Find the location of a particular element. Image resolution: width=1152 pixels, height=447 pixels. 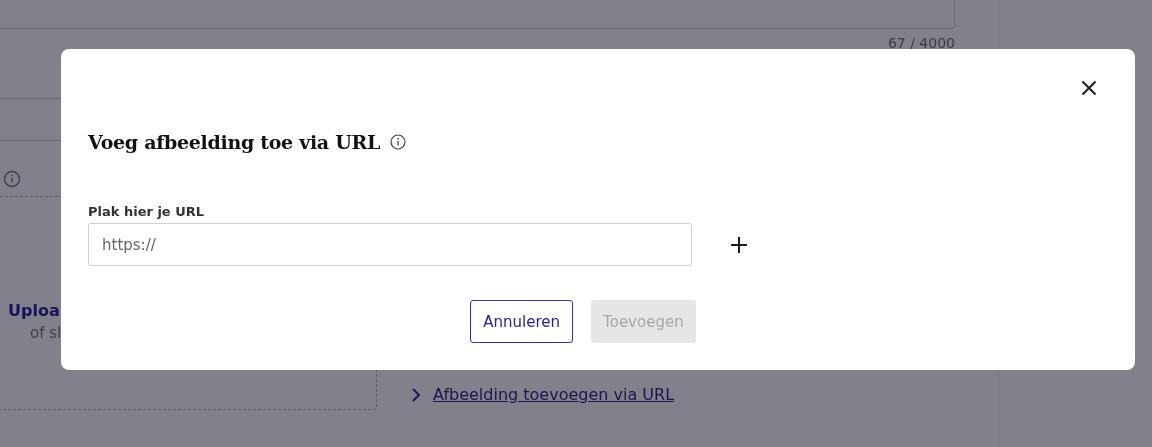

plus-icon is located at coordinates (739, 244).